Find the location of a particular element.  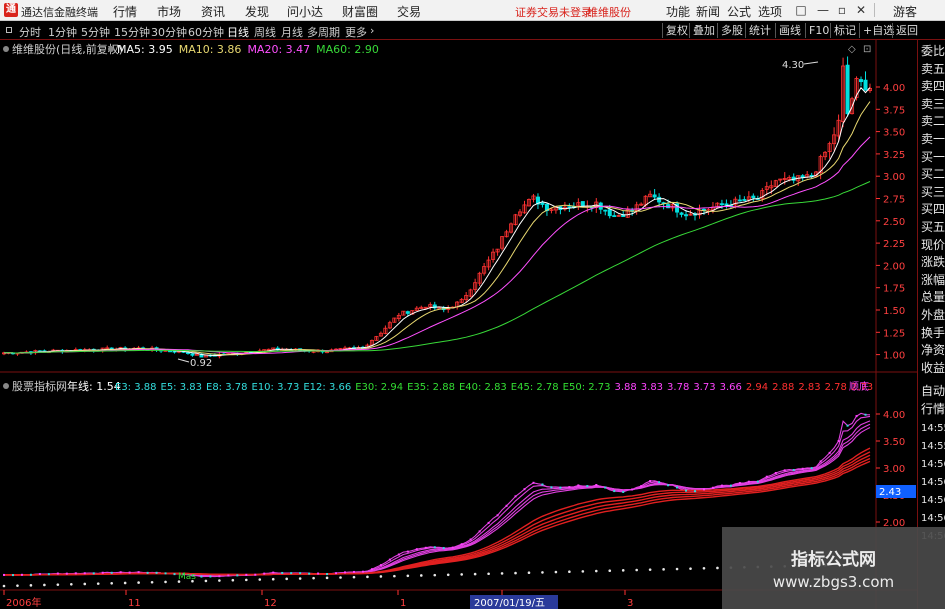

period-weekly: 周线 is located at coordinates (265, 32).